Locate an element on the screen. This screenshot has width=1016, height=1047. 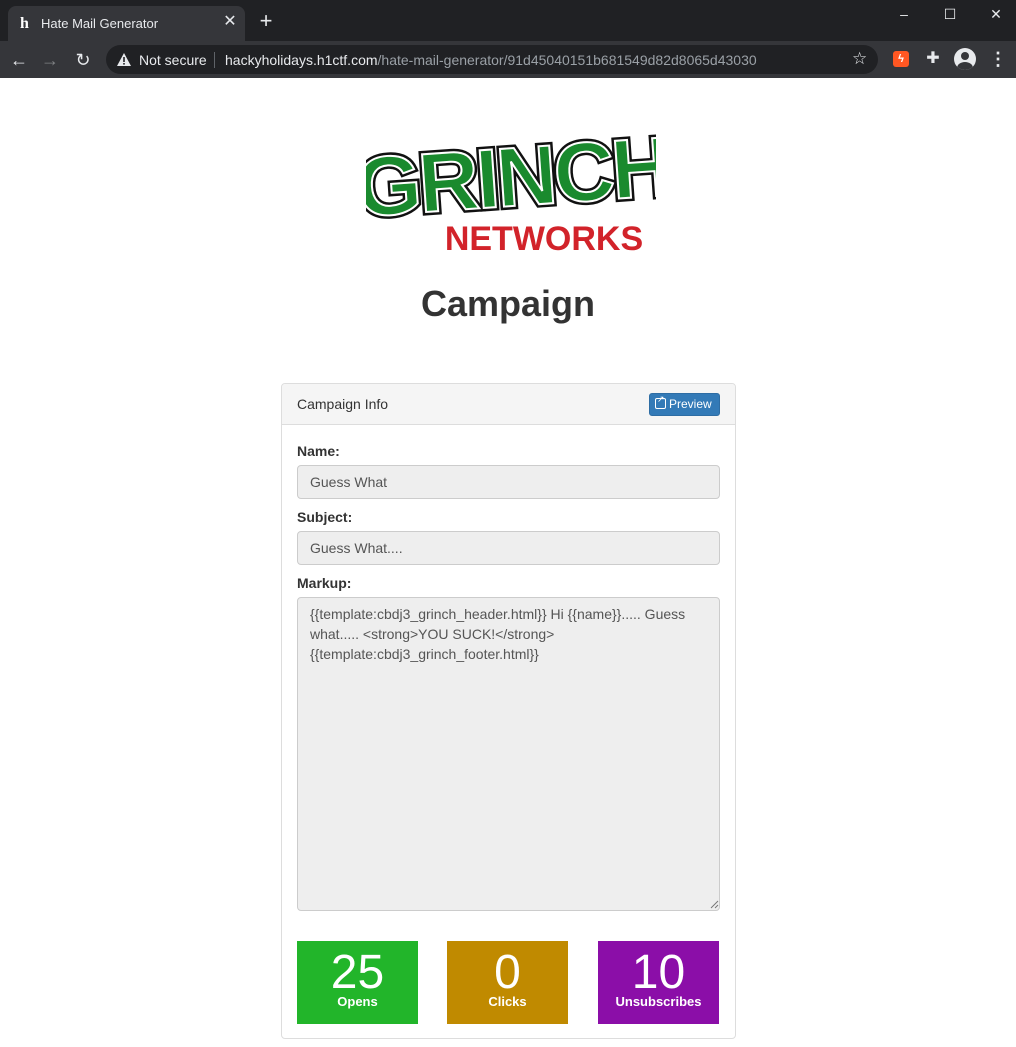
browser-tab-strip: h Hate Mail Generator ✕ + – ☐ ✕ is located at coordinates (508, 20).